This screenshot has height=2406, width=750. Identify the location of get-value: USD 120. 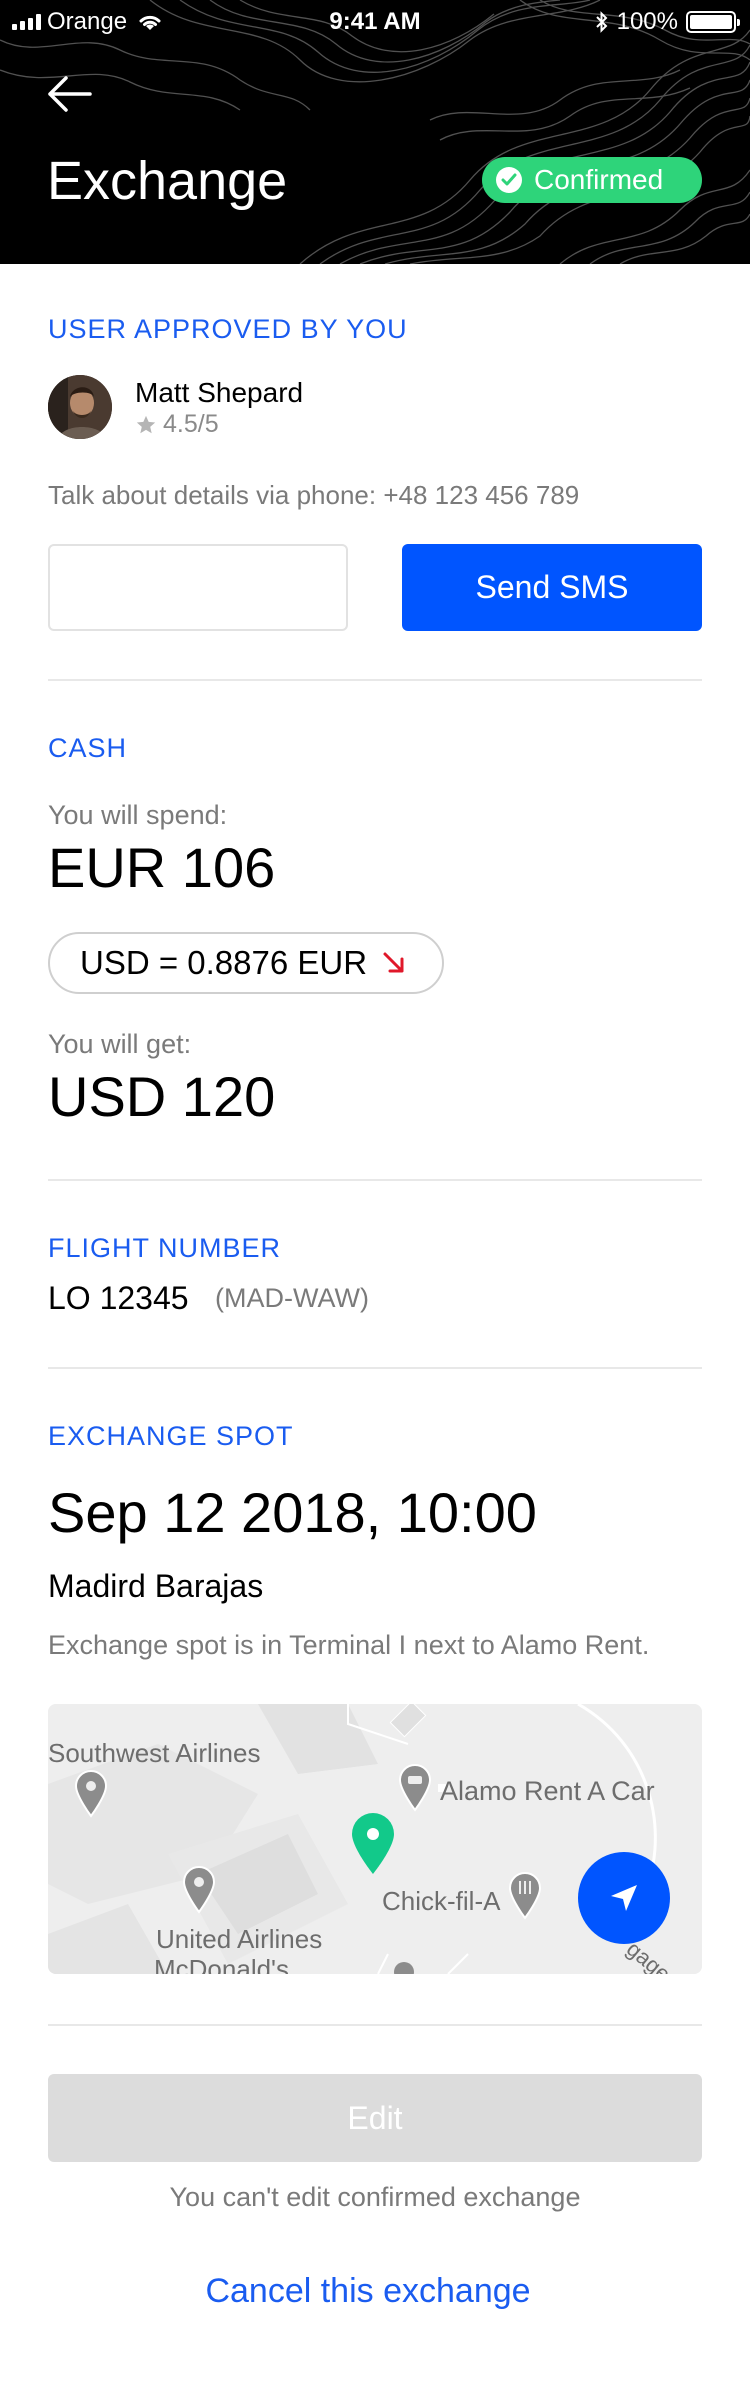
(162, 1096).